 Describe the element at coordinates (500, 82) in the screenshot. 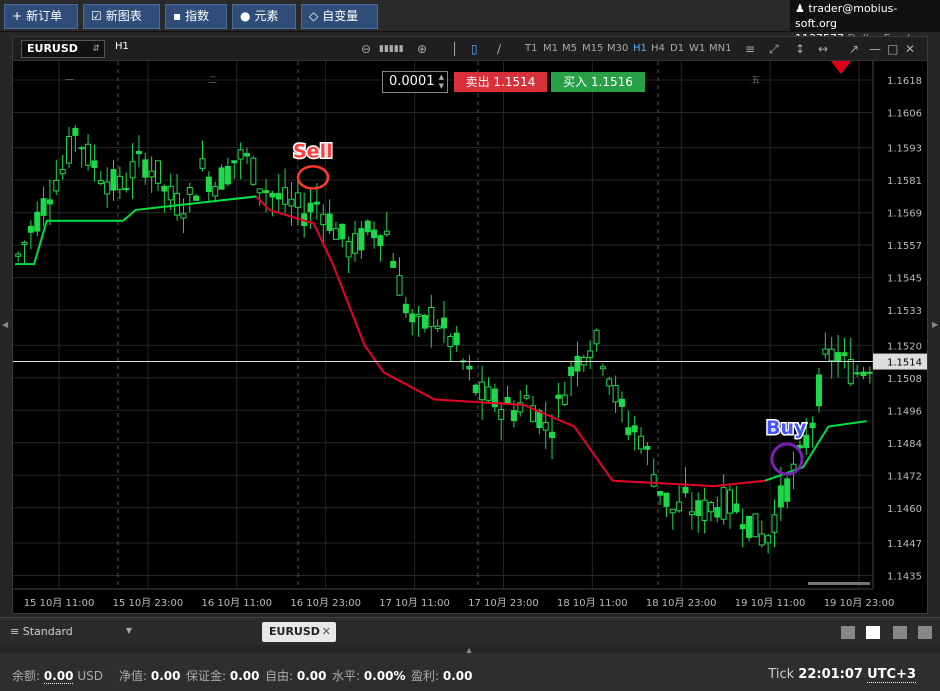

I see `sell-button: 卖出 1.1514` at that location.